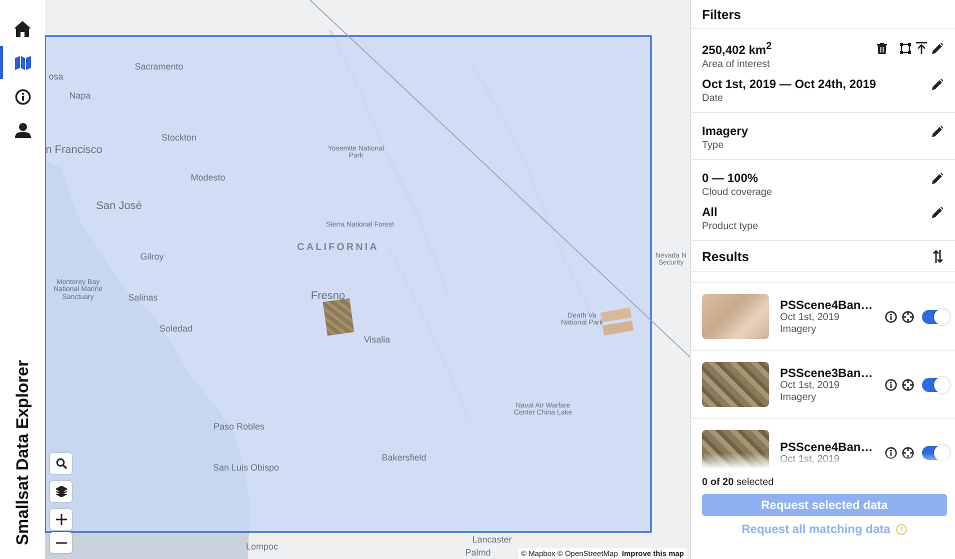  I want to click on map-label: Lompoc, so click(262, 547).